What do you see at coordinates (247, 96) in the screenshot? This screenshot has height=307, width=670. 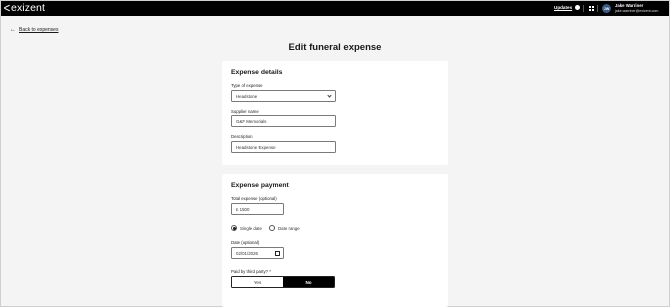 I see `type-of-expense-value: Headstone` at bounding box center [247, 96].